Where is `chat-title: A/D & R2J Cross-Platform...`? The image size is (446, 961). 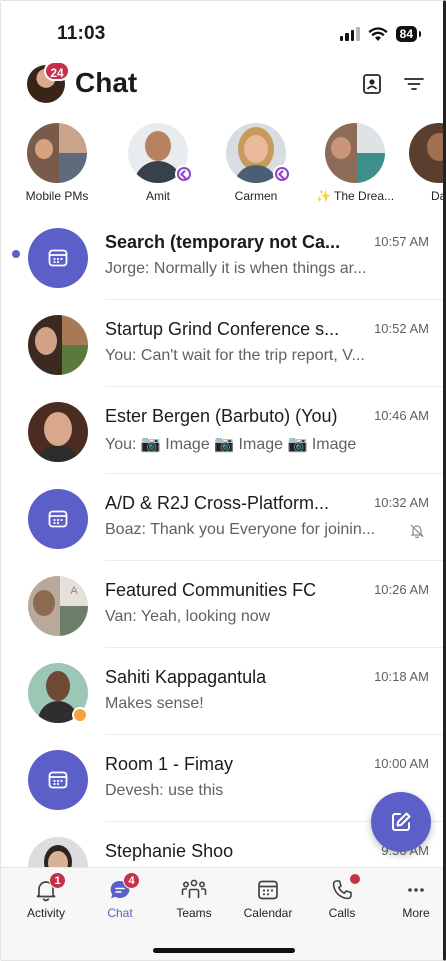 chat-title: A/D & R2J Cross-Platform... is located at coordinates (217, 503).